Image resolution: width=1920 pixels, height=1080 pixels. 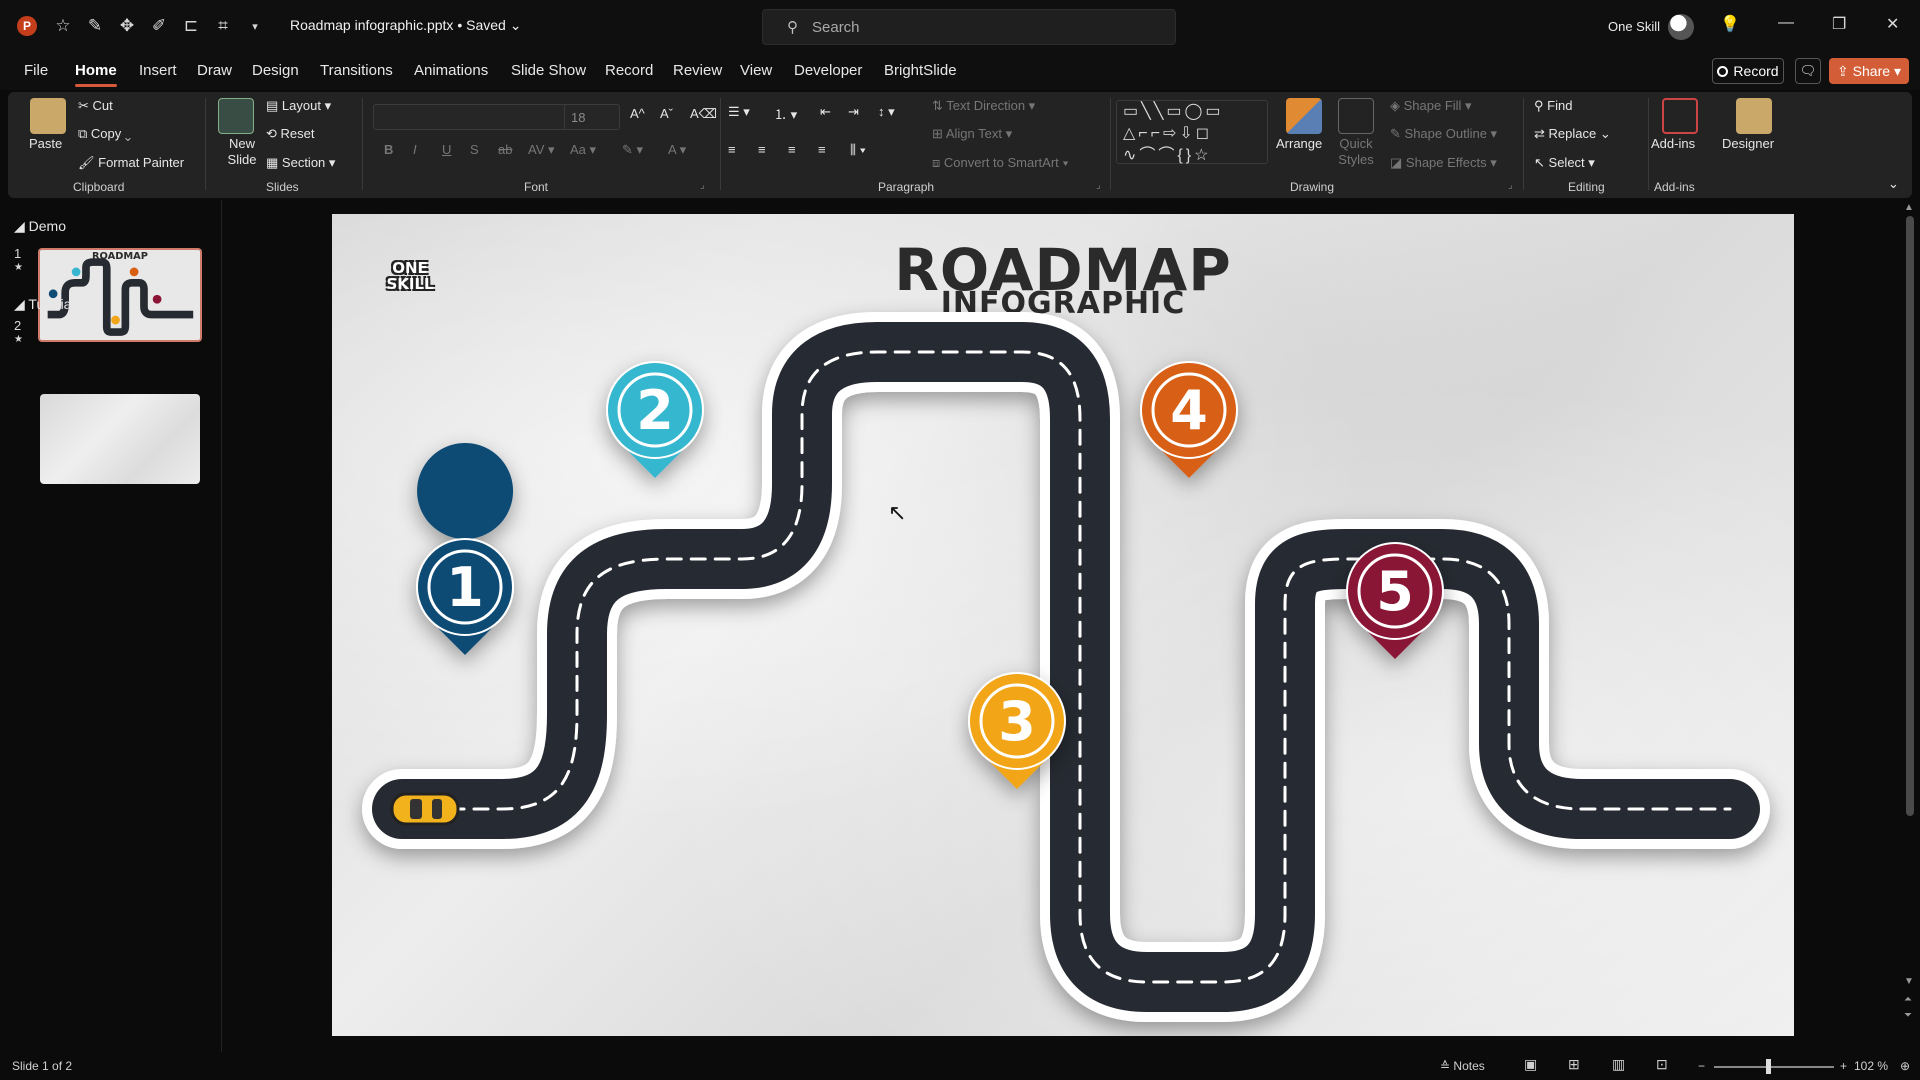 I want to click on replace-button: ⇄ Replace ⌄, so click(x=1572, y=134).